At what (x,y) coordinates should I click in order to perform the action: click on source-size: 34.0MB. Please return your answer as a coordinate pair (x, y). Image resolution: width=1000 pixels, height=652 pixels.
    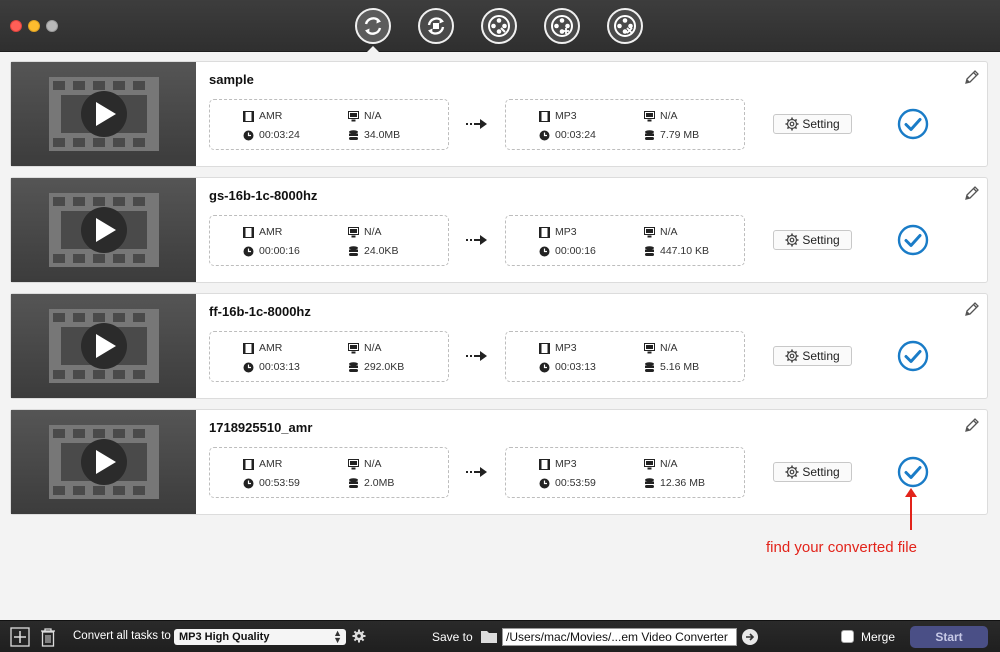
    Looking at the image, I should click on (374, 135).